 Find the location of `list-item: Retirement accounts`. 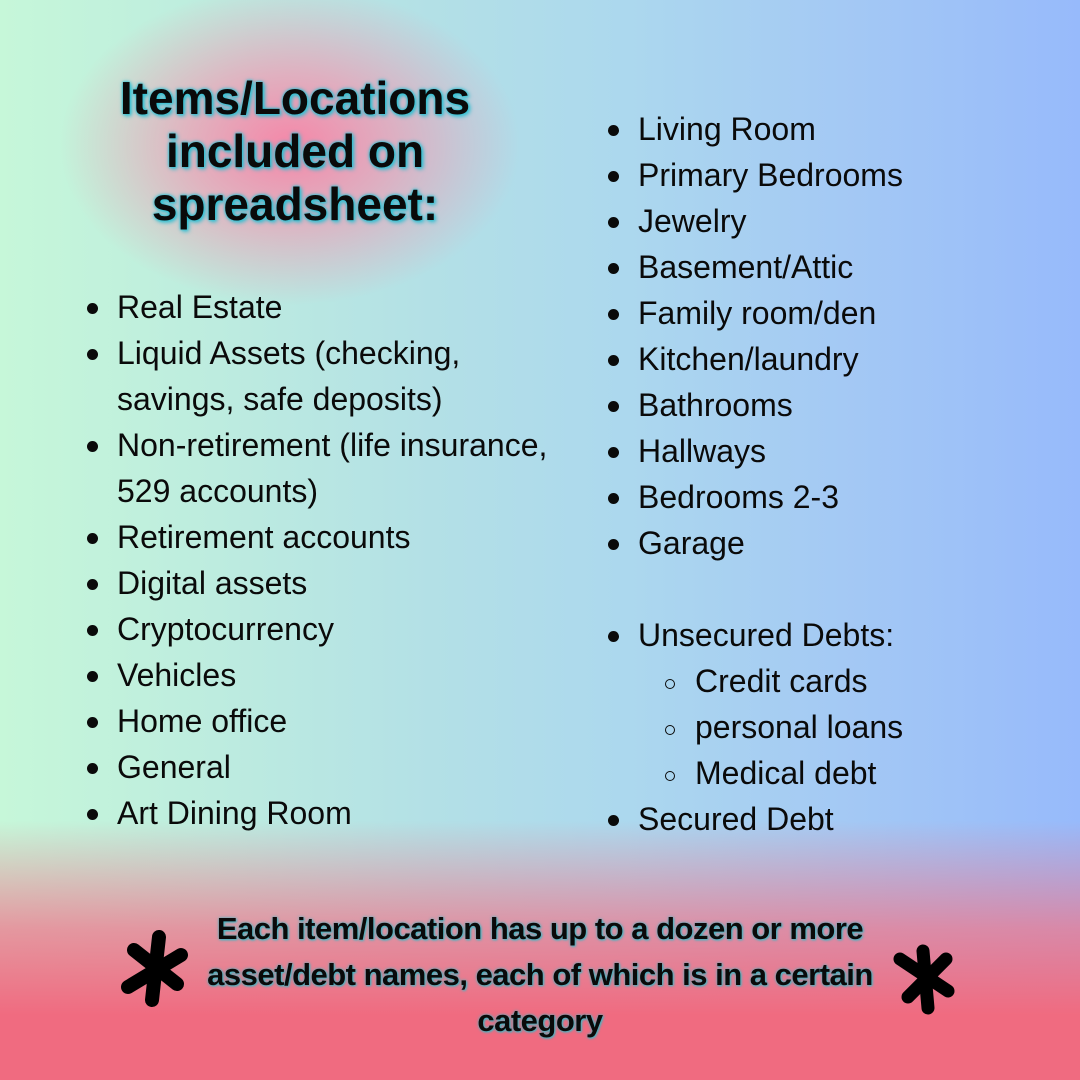

list-item: Retirement accounts is located at coordinates (320, 537).